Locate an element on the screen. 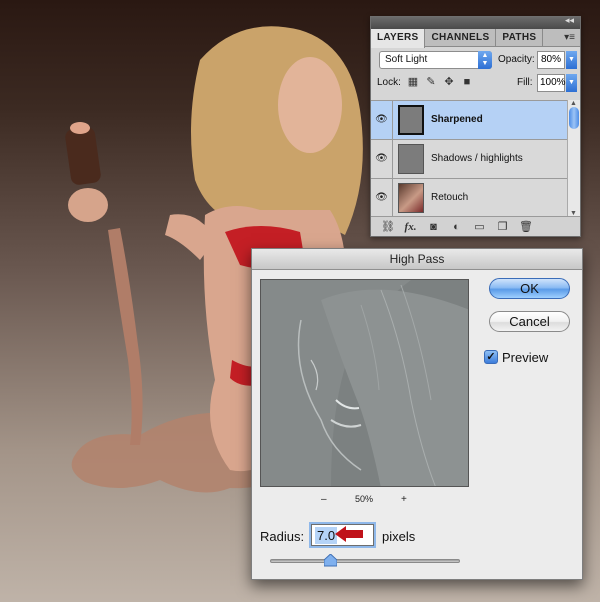 The height and width of the screenshot is (602, 600). face is located at coordinates (310, 105).